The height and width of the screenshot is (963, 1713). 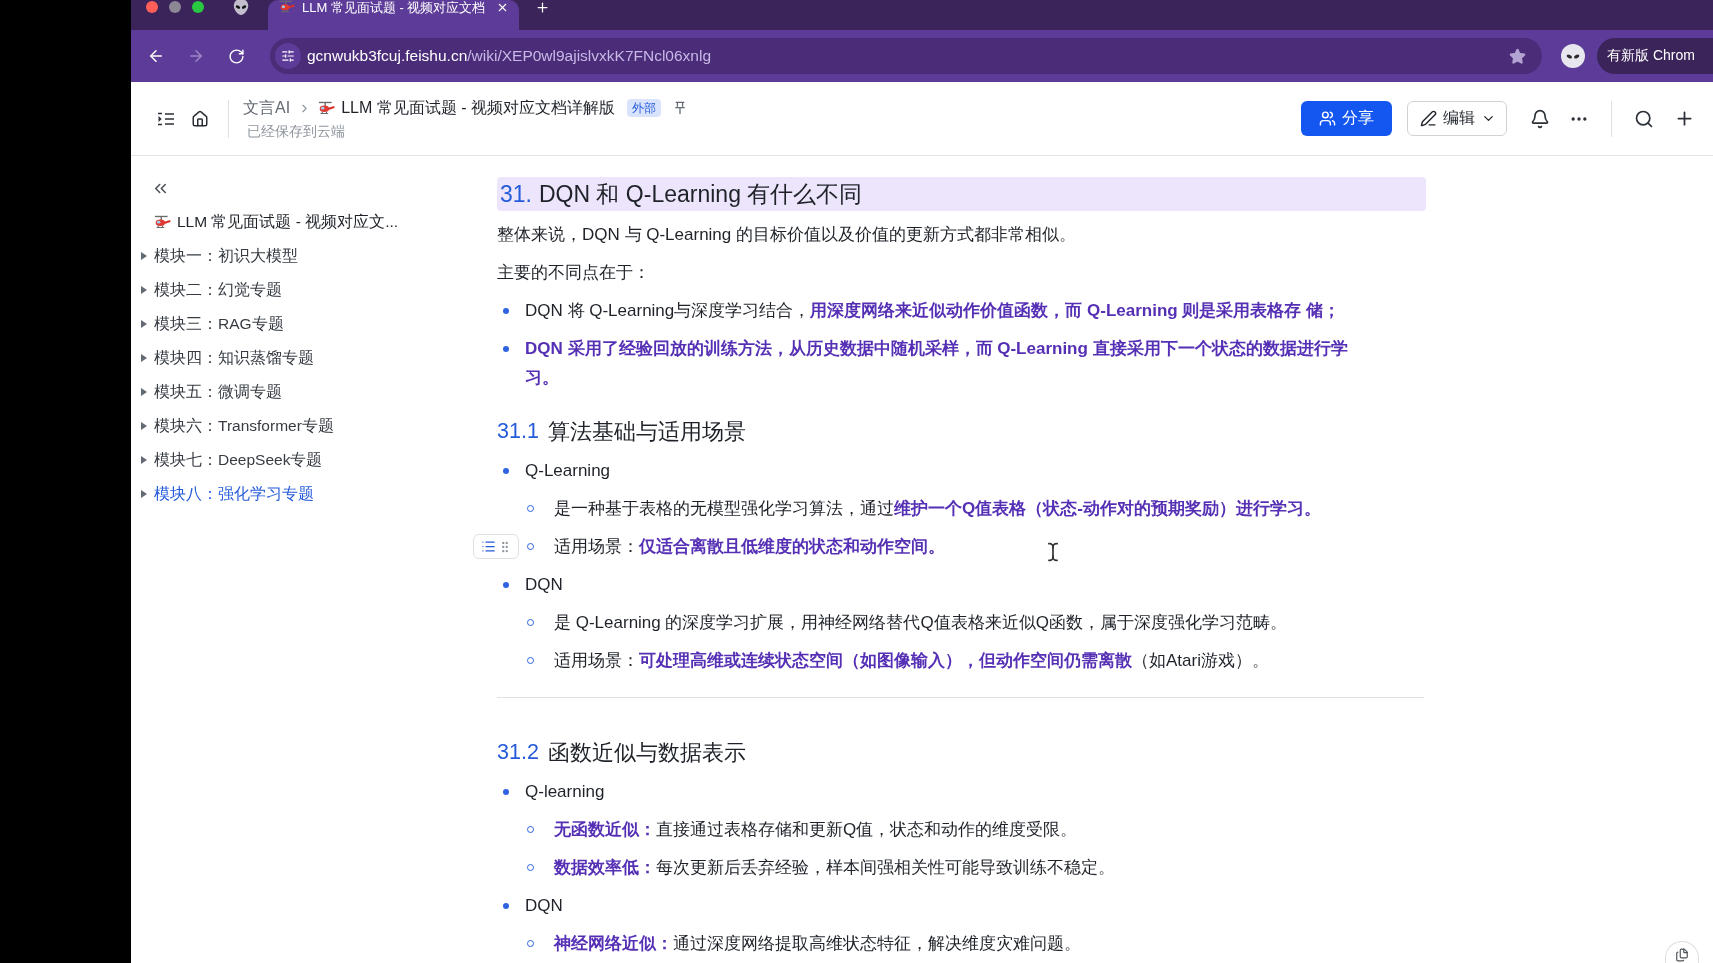 I want to click on files-icon, so click(x=1682, y=955).